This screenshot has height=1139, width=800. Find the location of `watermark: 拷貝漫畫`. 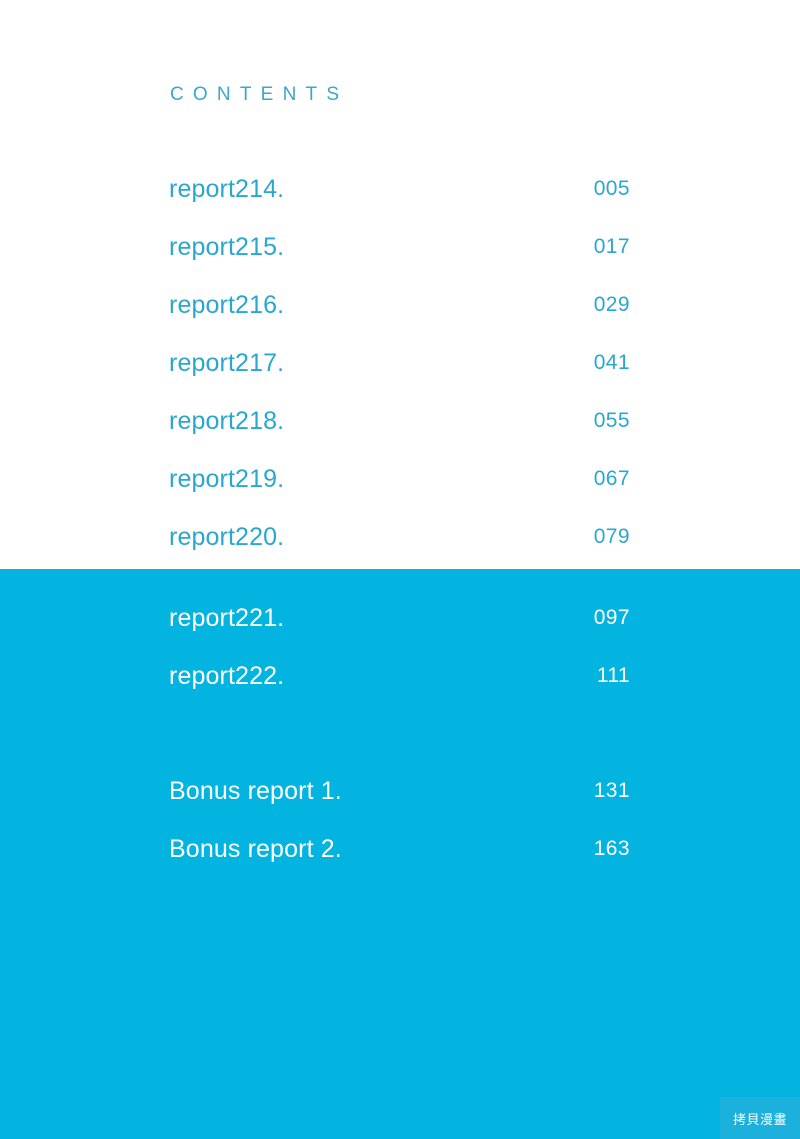

watermark: 拷貝漫畫 is located at coordinates (760, 1118).